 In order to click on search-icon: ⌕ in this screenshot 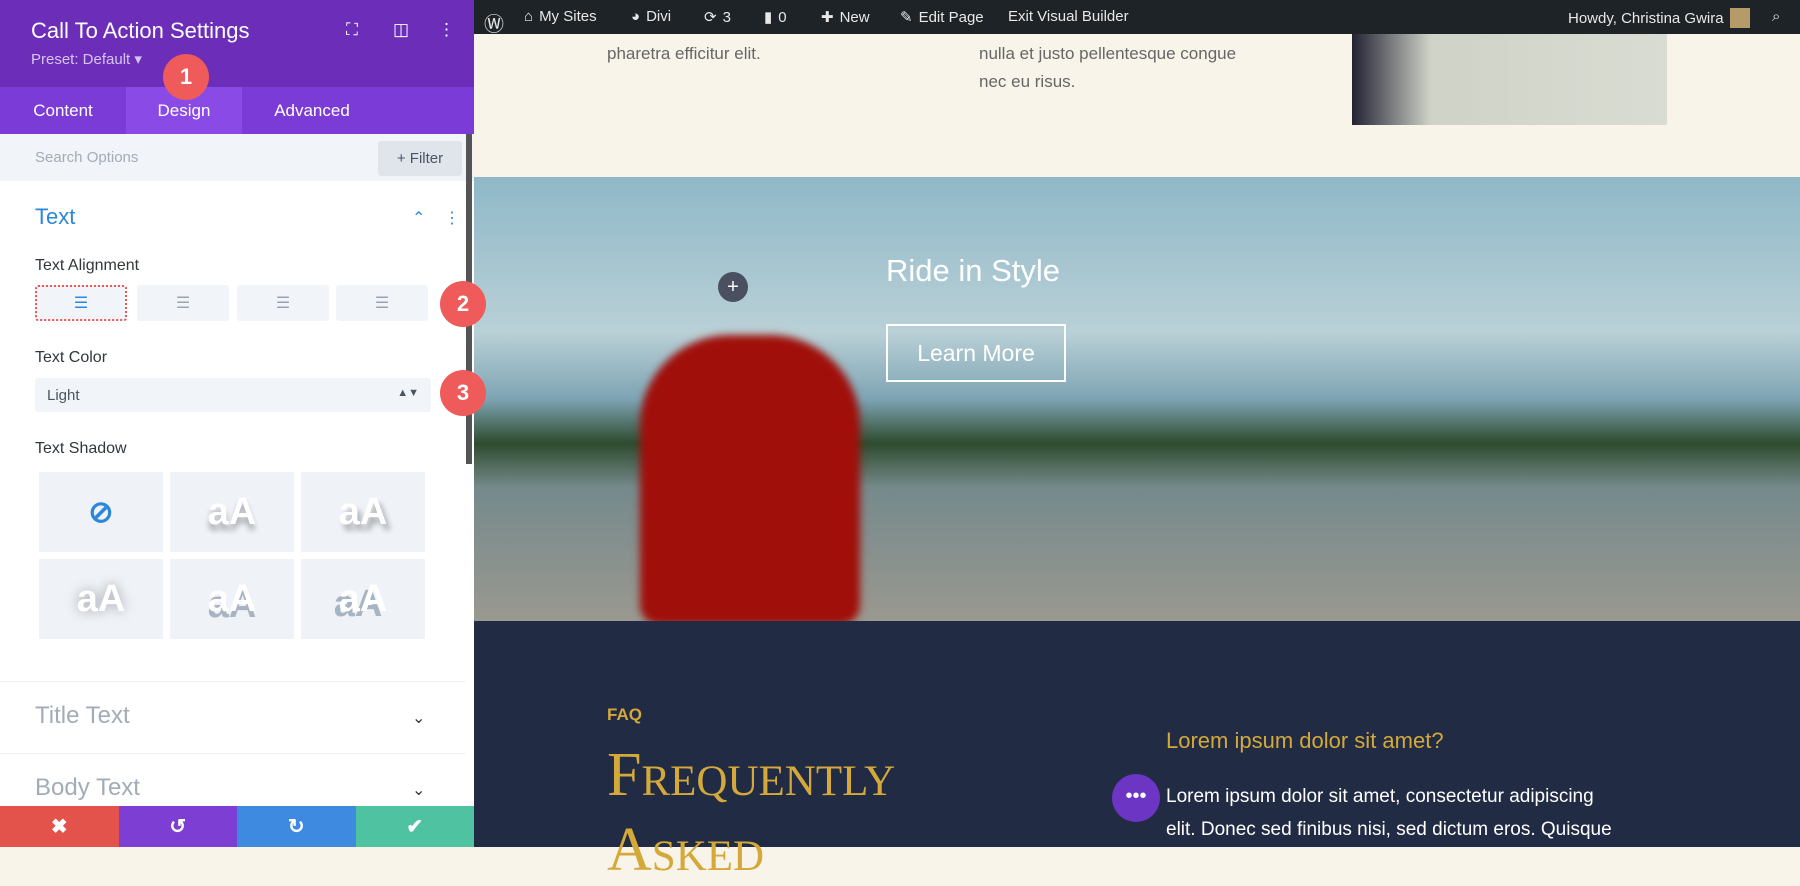, I will do `click(1776, 16)`.